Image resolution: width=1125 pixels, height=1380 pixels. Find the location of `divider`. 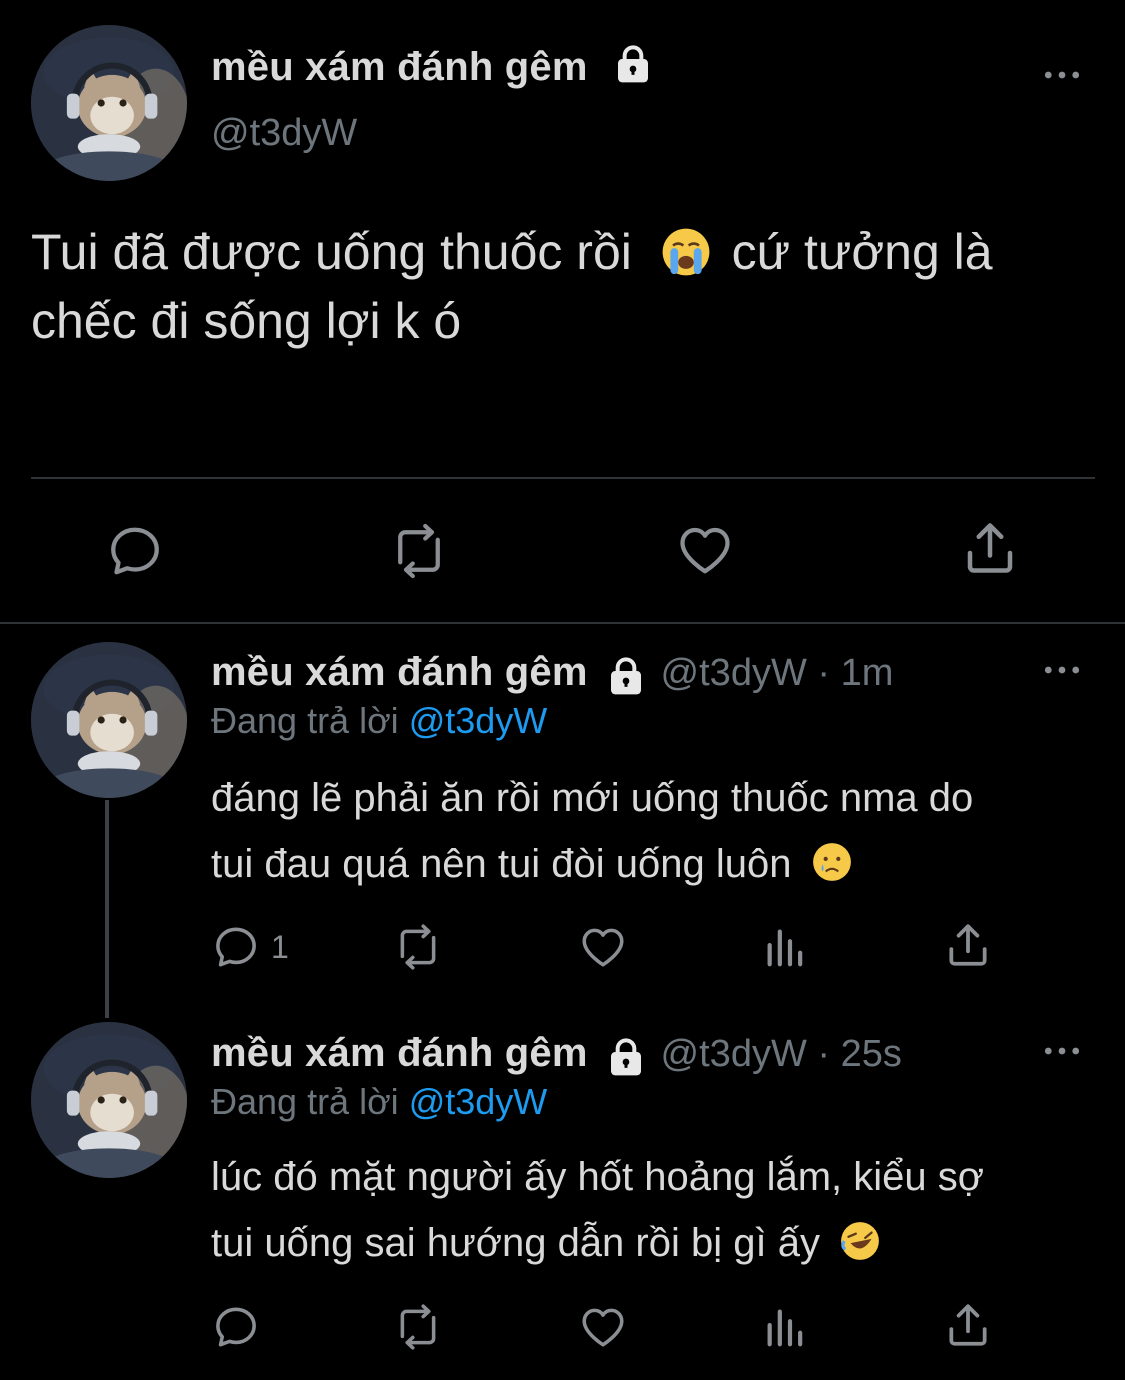

divider is located at coordinates (563, 478).